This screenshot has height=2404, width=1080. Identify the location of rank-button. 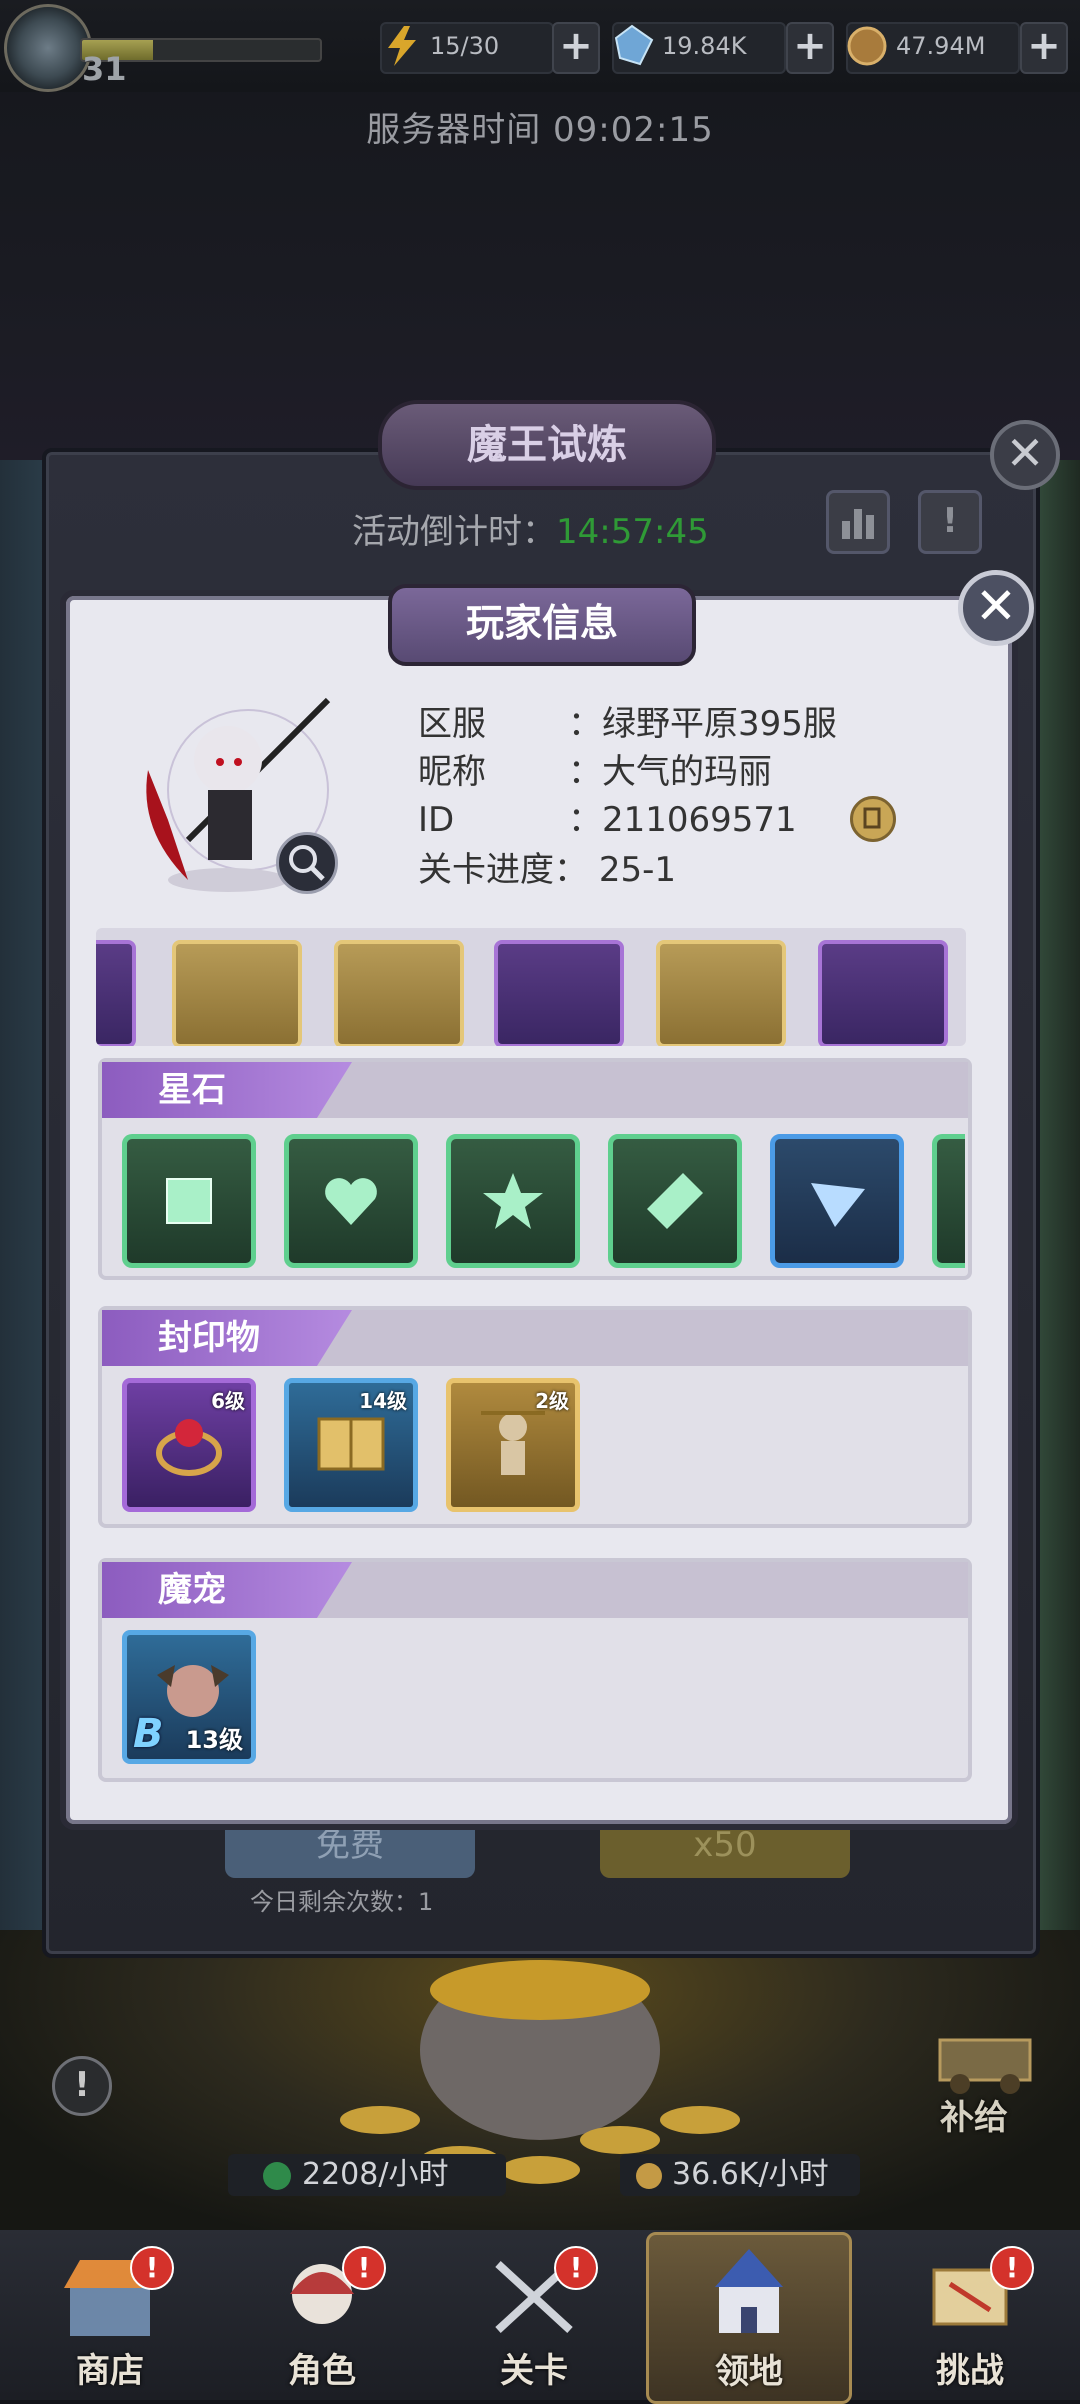
(858, 522).